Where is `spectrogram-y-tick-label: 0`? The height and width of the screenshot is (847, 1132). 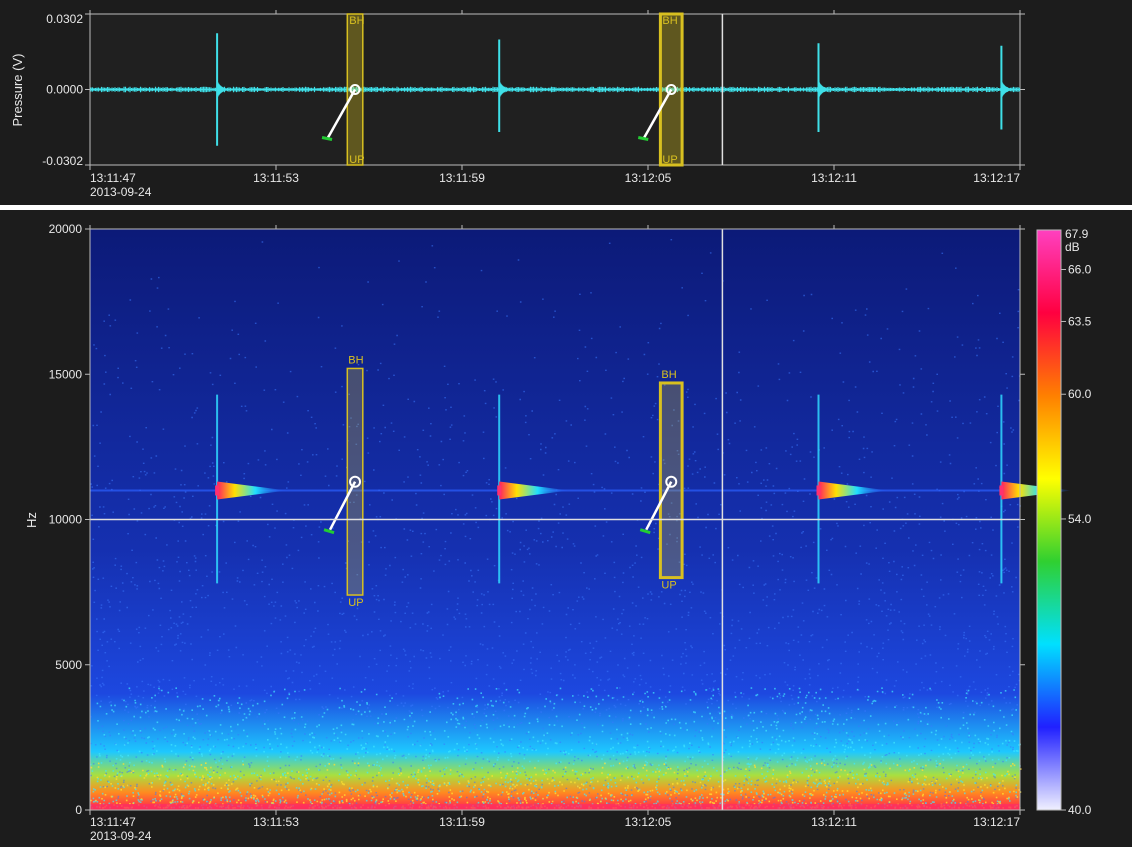 spectrogram-y-tick-label: 0 is located at coordinates (78, 810).